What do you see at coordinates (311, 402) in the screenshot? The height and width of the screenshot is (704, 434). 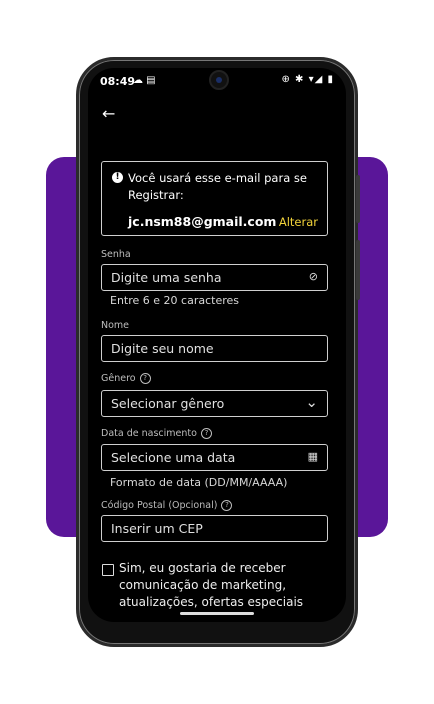 I see `chevron-down-icon: ⌄` at bounding box center [311, 402].